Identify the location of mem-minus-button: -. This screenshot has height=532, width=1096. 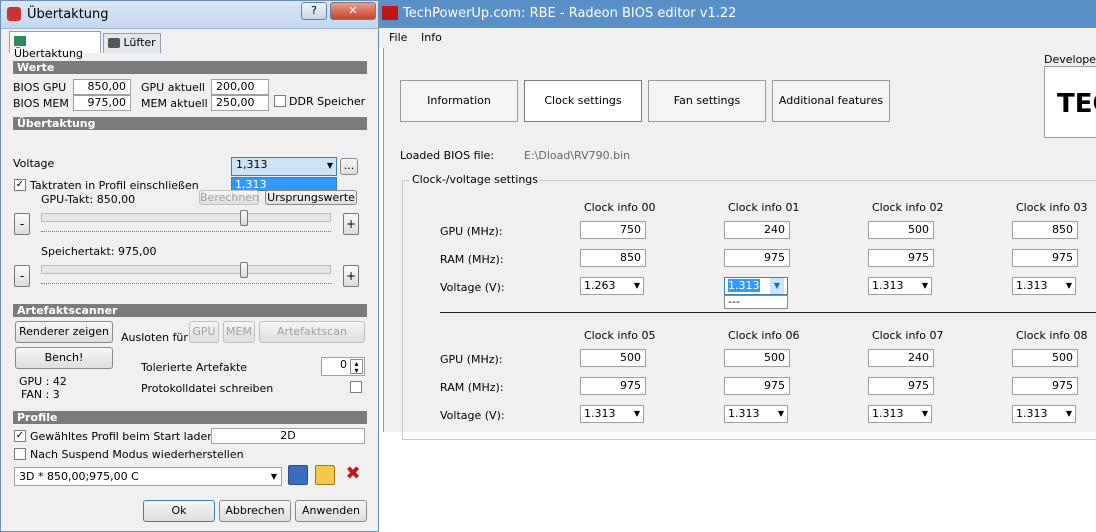
(22, 276).